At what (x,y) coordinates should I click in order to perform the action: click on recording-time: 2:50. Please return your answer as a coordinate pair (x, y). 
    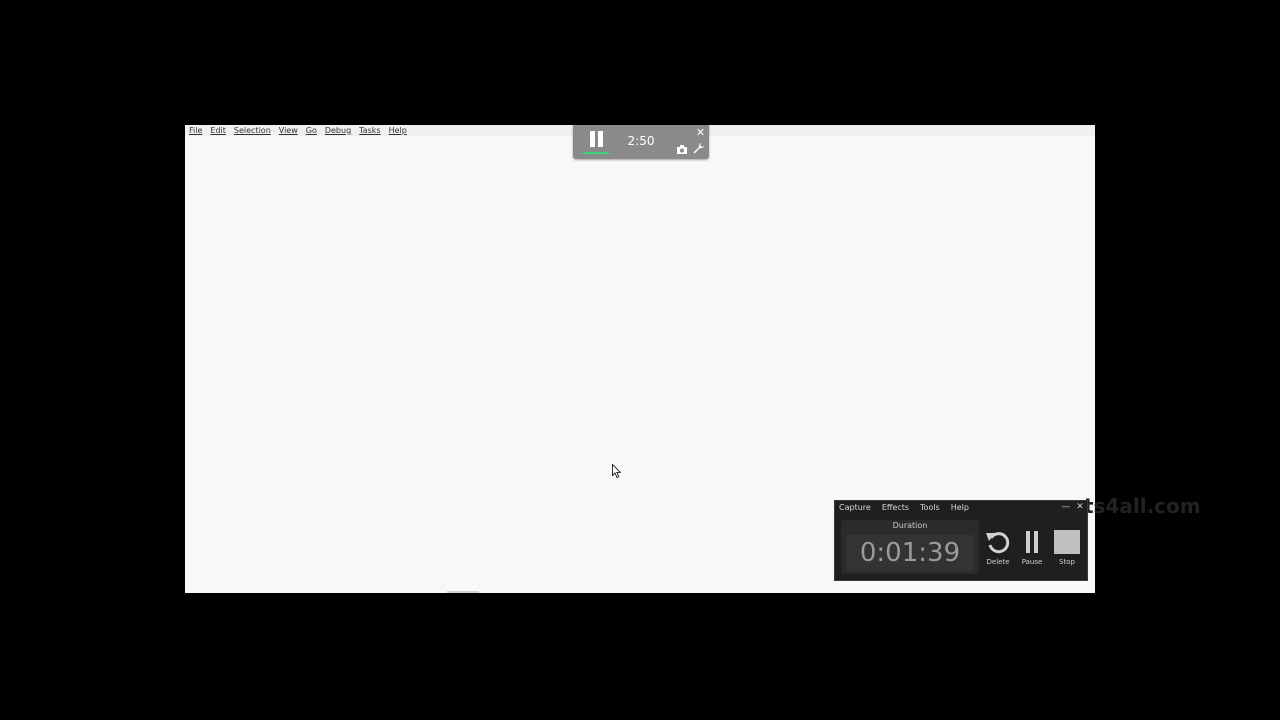
    Looking at the image, I should click on (641, 141).